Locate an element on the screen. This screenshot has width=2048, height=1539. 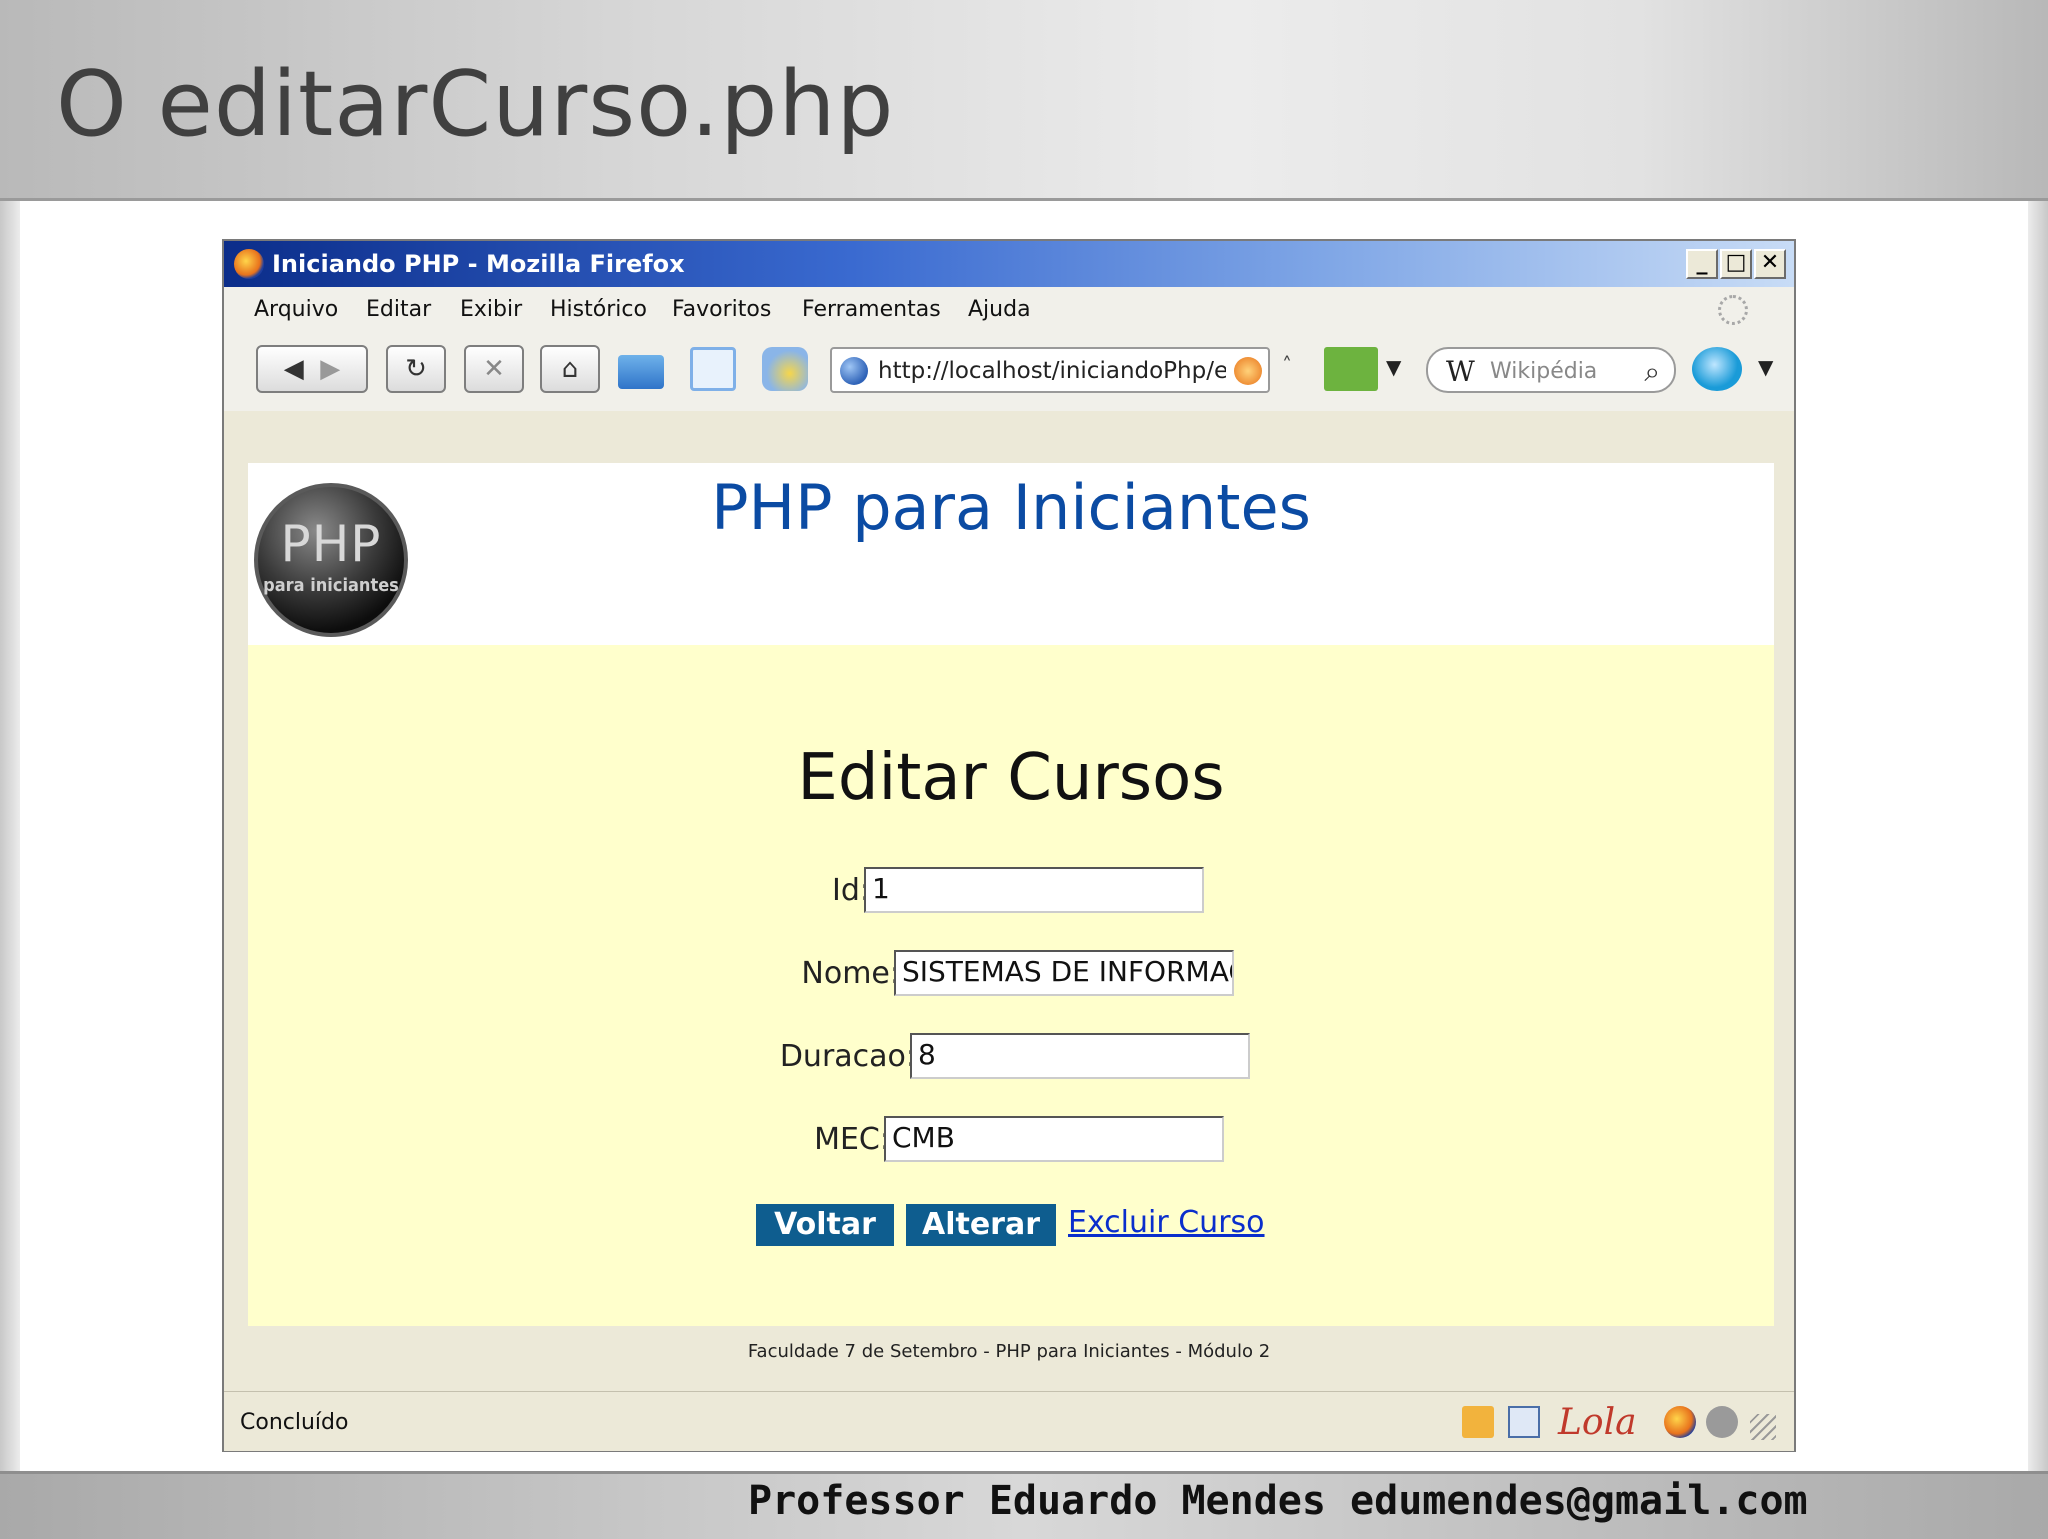
edit-icon is located at coordinates (1478, 1422).